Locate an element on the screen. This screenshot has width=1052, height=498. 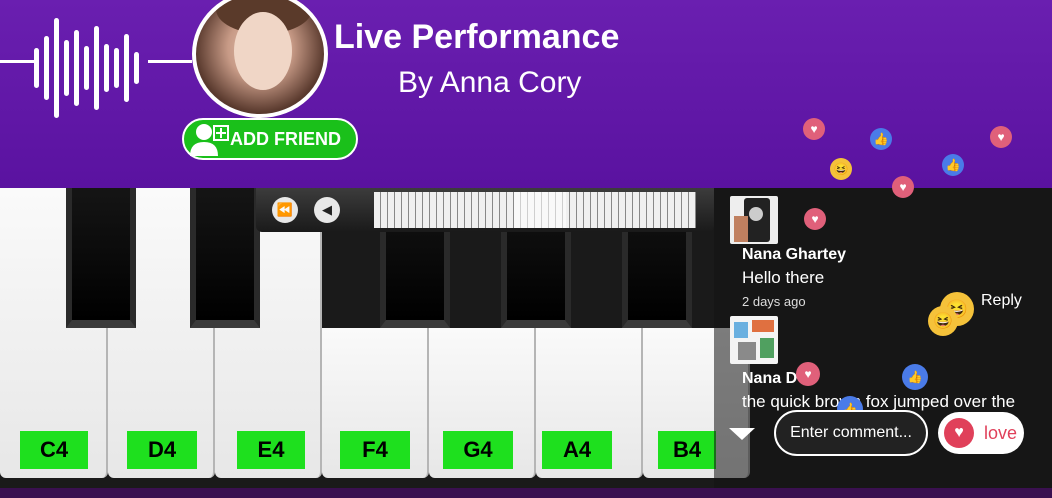
add-friend-button: ADD FRIEND is located at coordinates (270, 139).